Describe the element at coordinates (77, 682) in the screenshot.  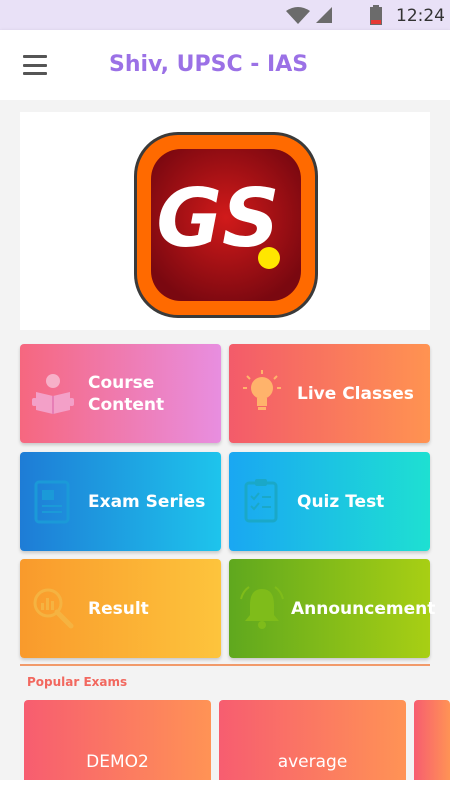
I see `popular-exams-title: Popular Exams` at that location.